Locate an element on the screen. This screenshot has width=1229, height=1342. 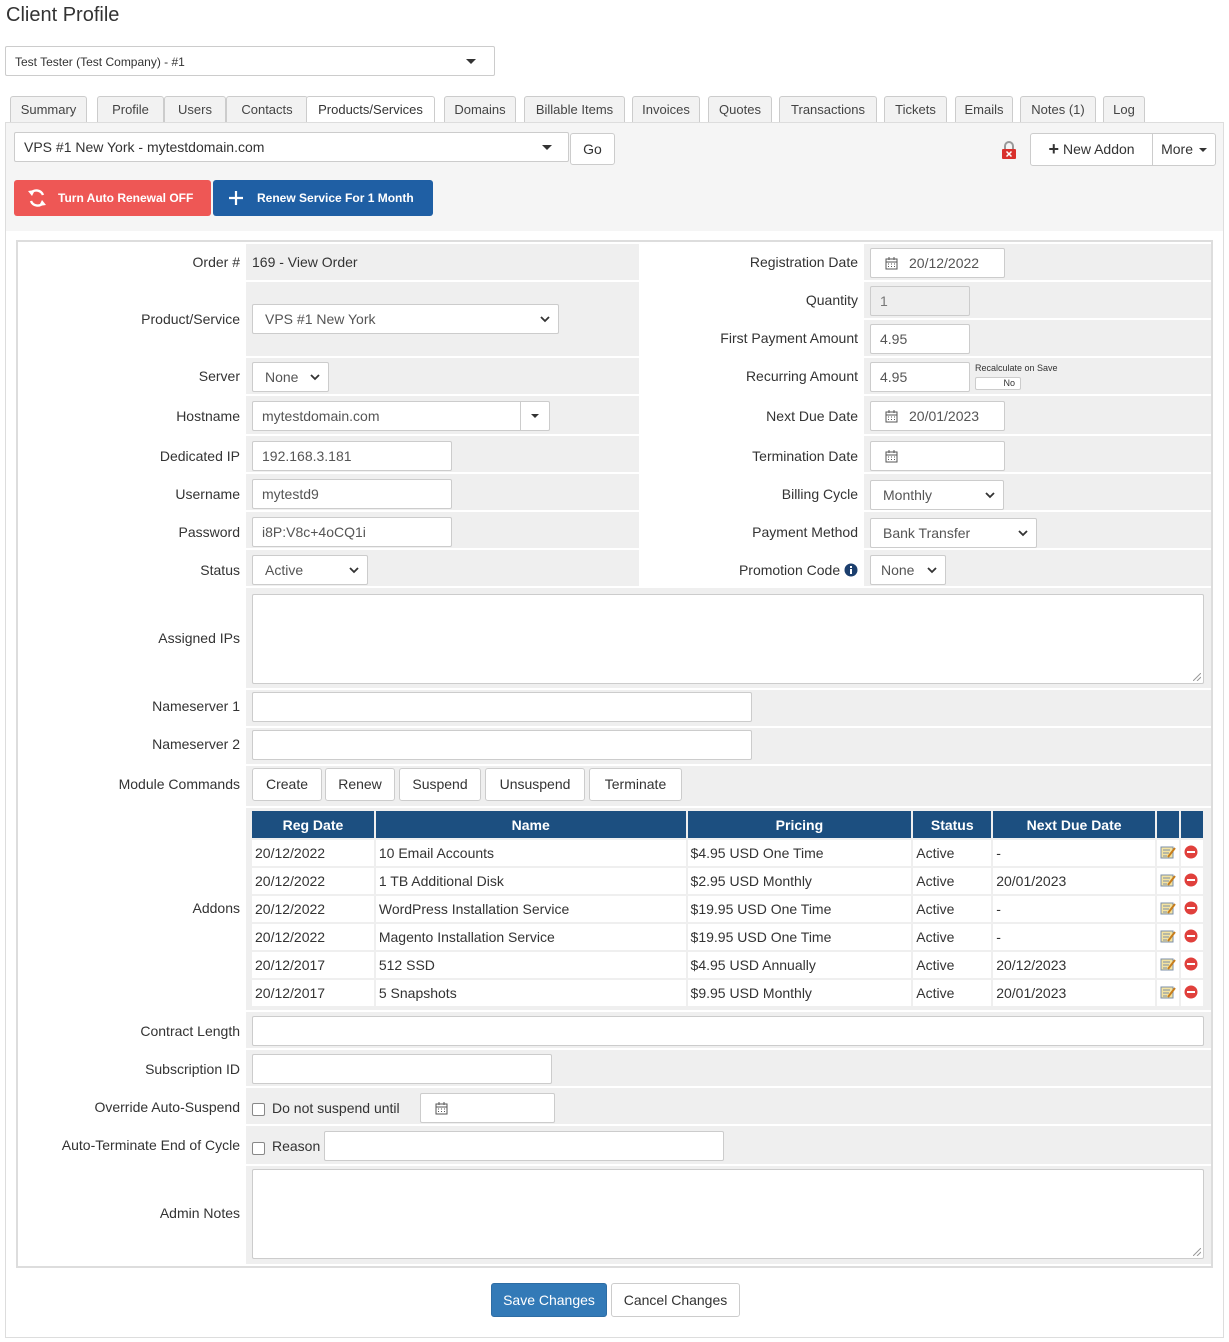
hostname-dropdown-button is located at coordinates (534, 416).